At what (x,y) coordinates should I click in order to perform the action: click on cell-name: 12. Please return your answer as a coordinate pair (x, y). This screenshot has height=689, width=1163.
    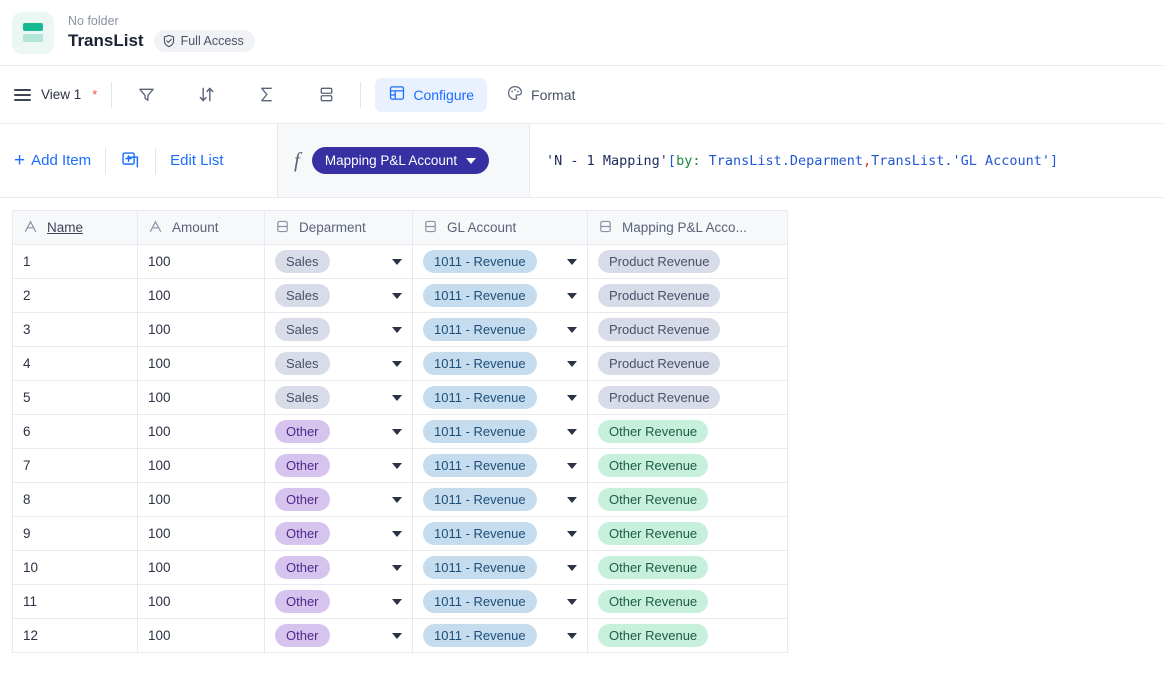
    Looking at the image, I should click on (75, 635).